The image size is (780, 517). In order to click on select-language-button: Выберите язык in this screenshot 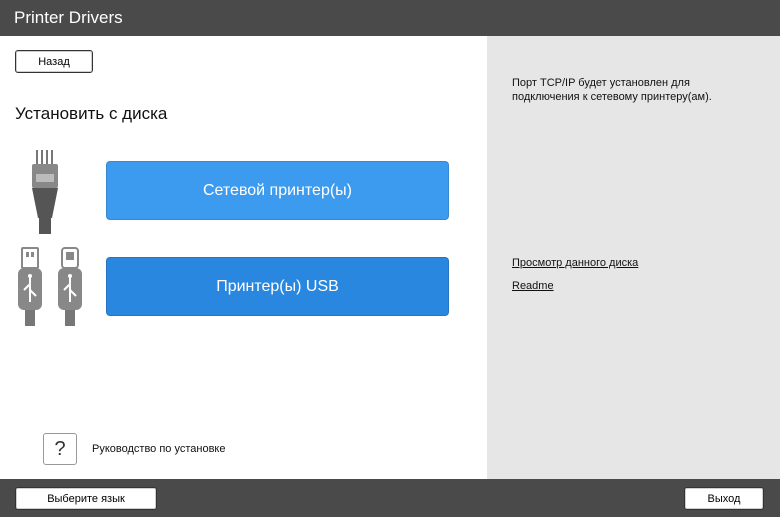, I will do `click(86, 498)`.